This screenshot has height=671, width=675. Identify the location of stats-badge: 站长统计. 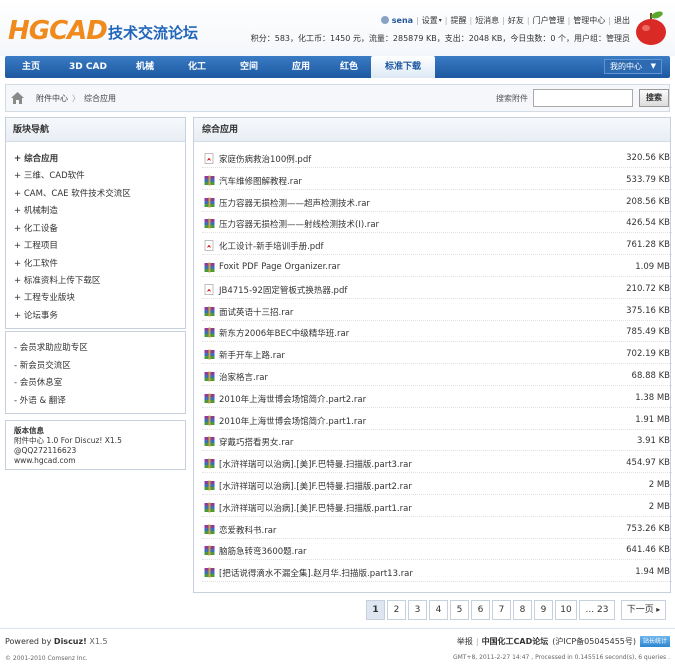
(655, 641).